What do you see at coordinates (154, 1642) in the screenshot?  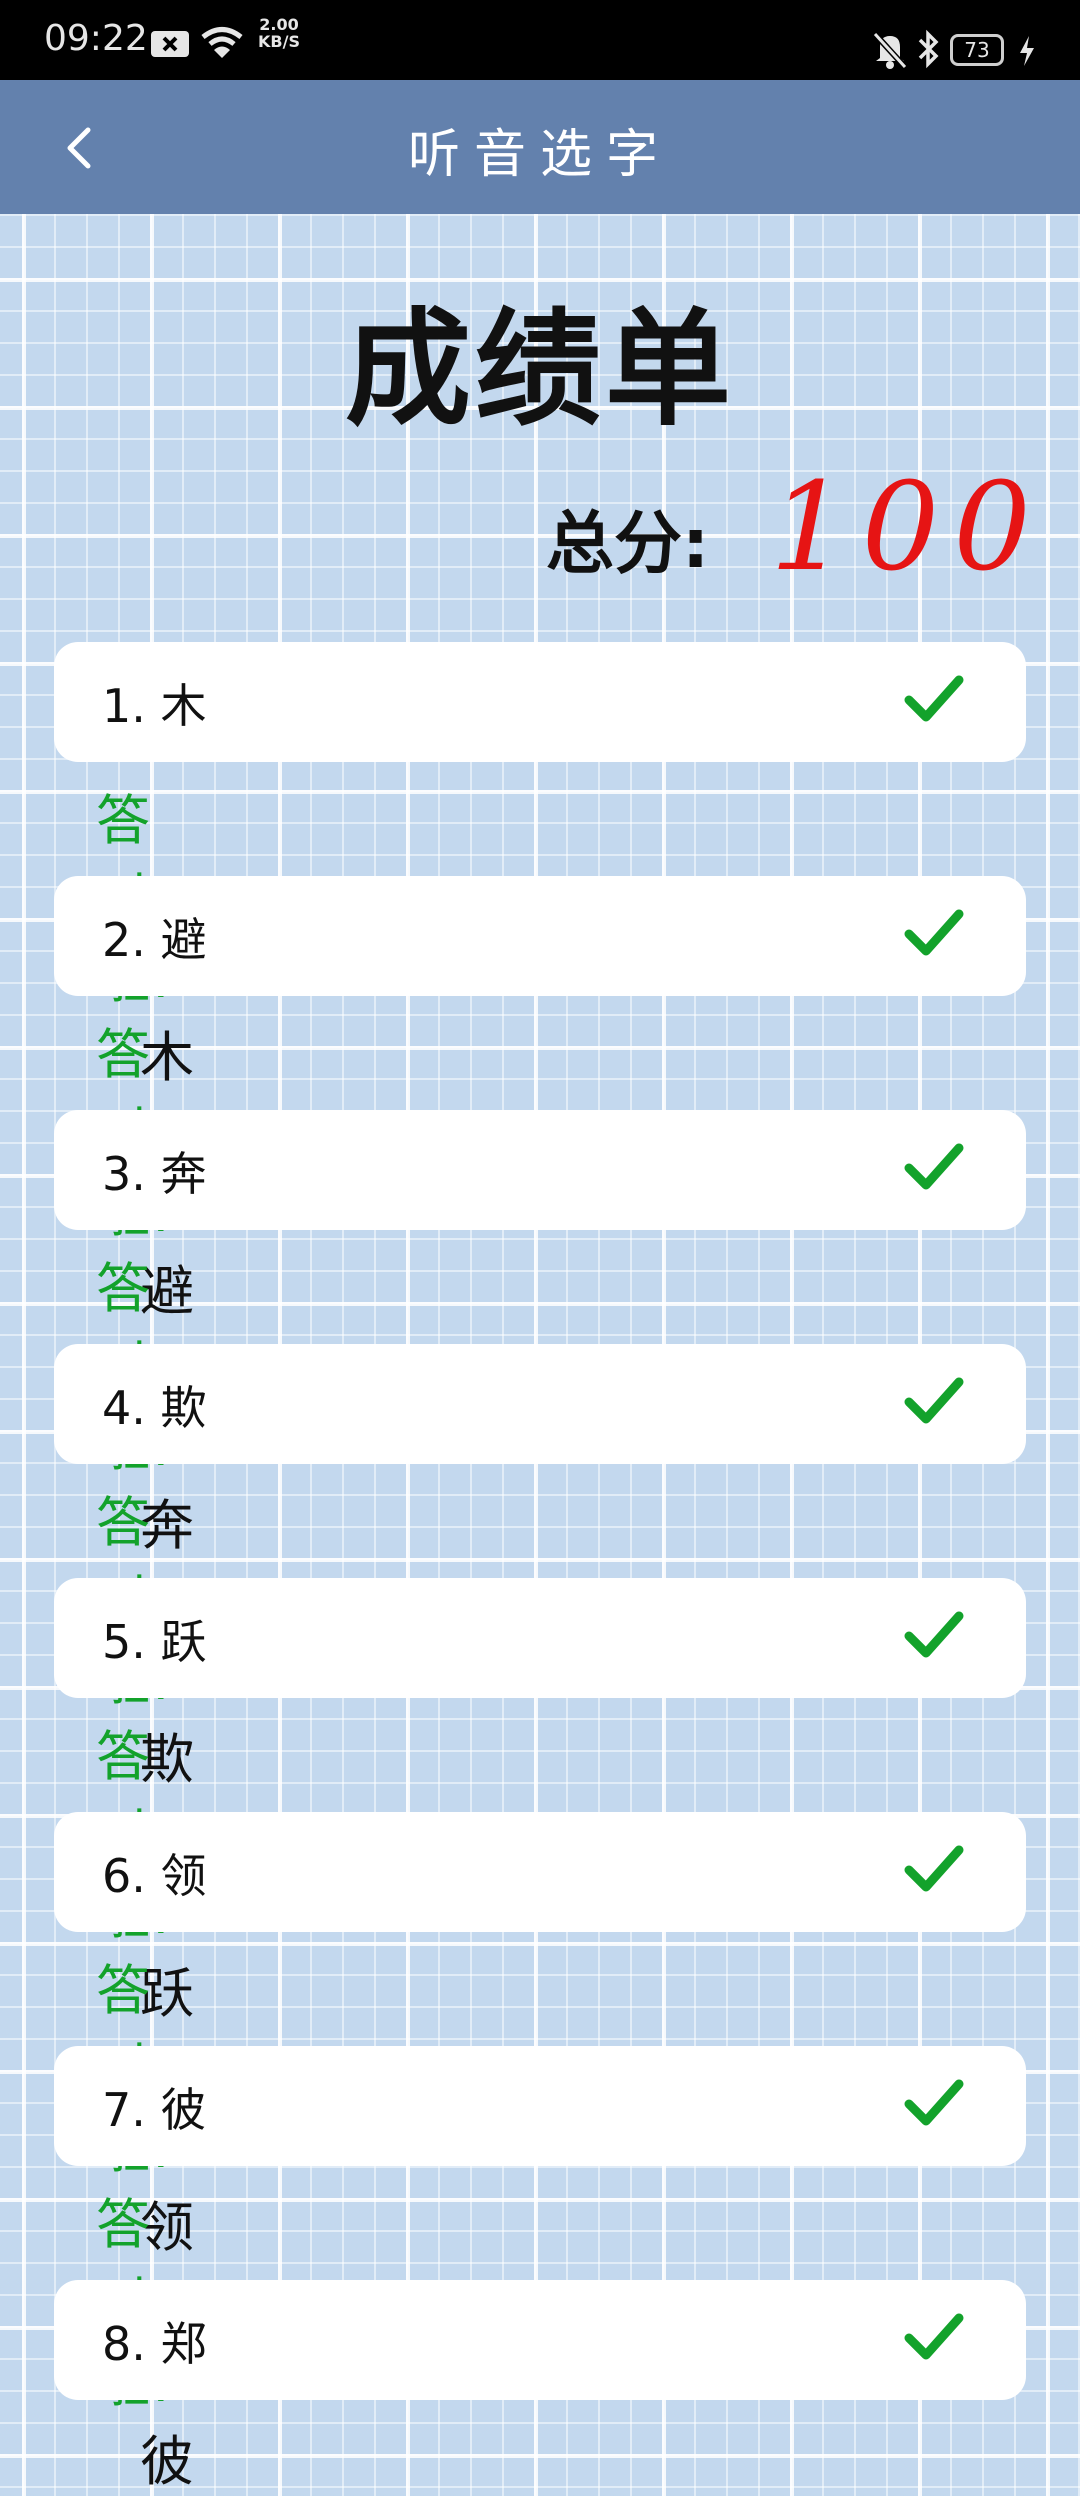 I see `question-text: 5. 跃` at bounding box center [154, 1642].